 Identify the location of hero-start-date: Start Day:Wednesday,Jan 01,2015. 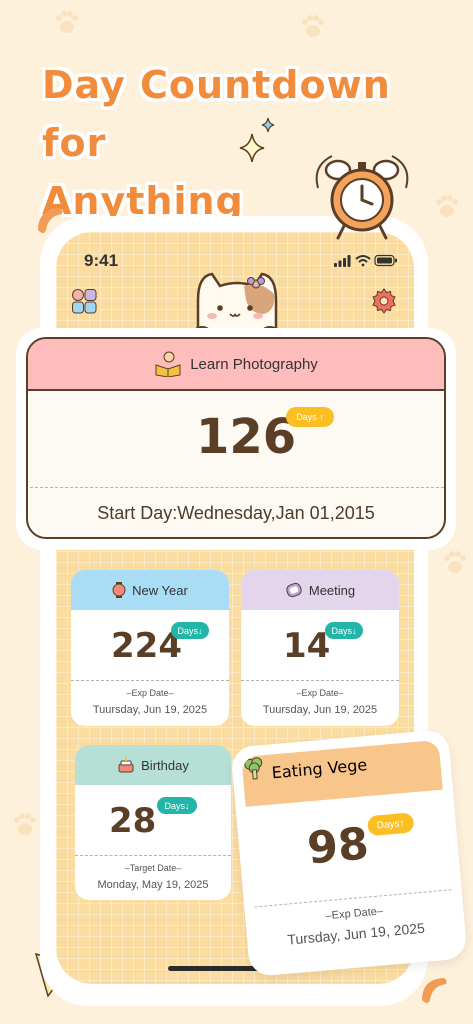
(236, 513).